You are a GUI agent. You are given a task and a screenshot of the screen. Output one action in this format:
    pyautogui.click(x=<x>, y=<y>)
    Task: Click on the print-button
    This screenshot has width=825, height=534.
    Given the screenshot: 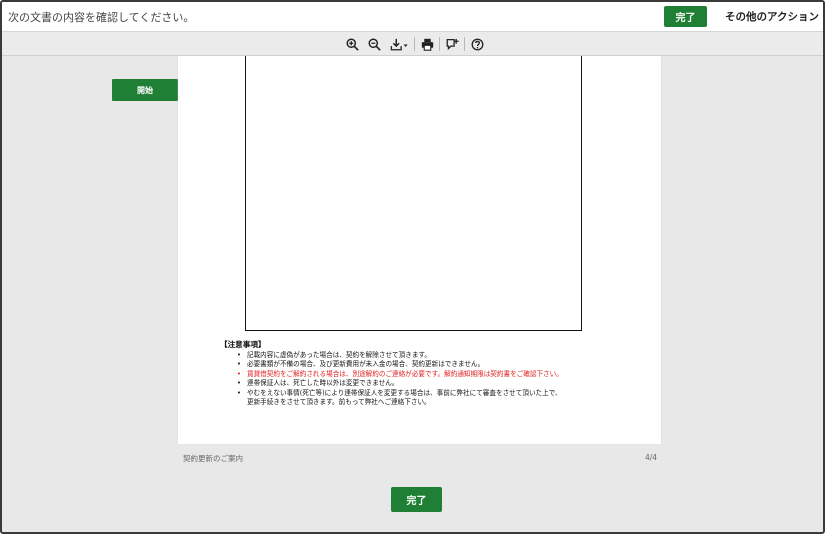 What is the action you would take?
    pyautogui.click(x=427, y=44)
    